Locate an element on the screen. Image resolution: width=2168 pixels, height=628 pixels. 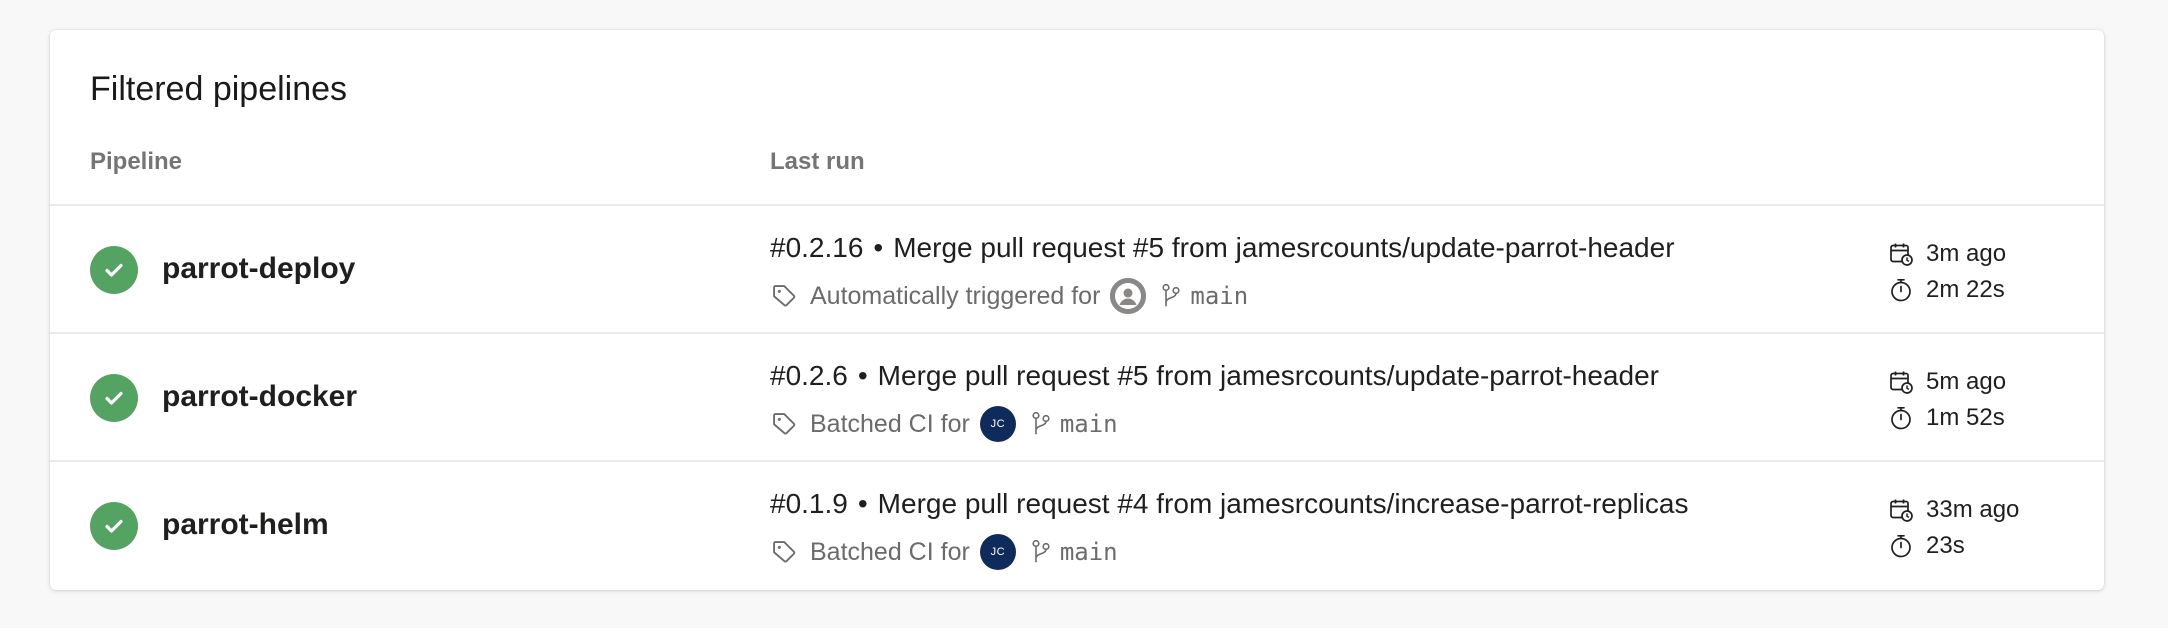
run-number: #0.2.16 is located at coordinates (817, 247).